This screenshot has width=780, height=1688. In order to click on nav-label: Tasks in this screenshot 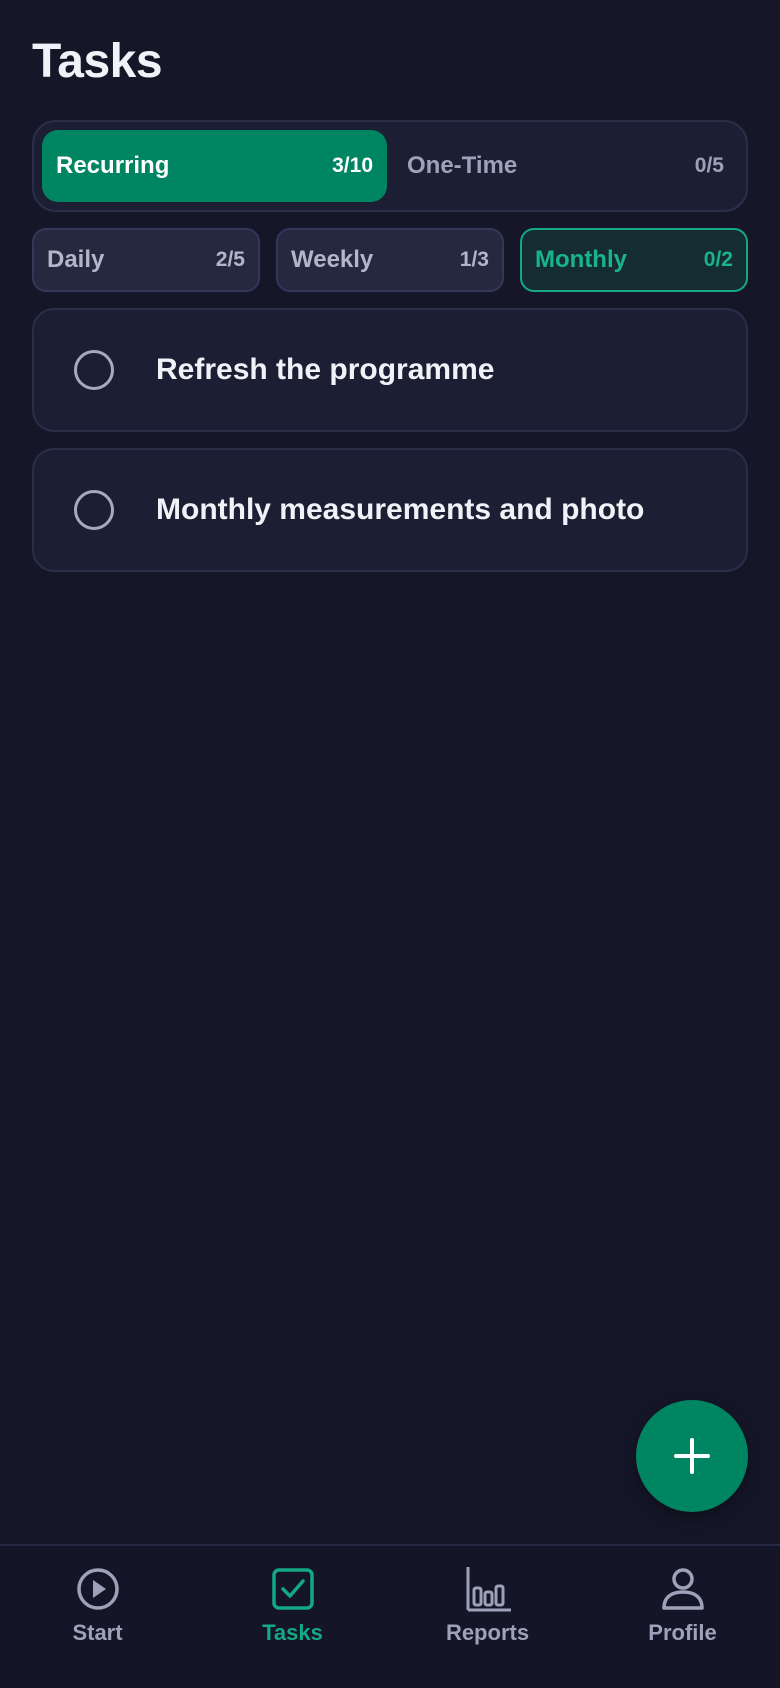, I will do `click(292, 1632)`.